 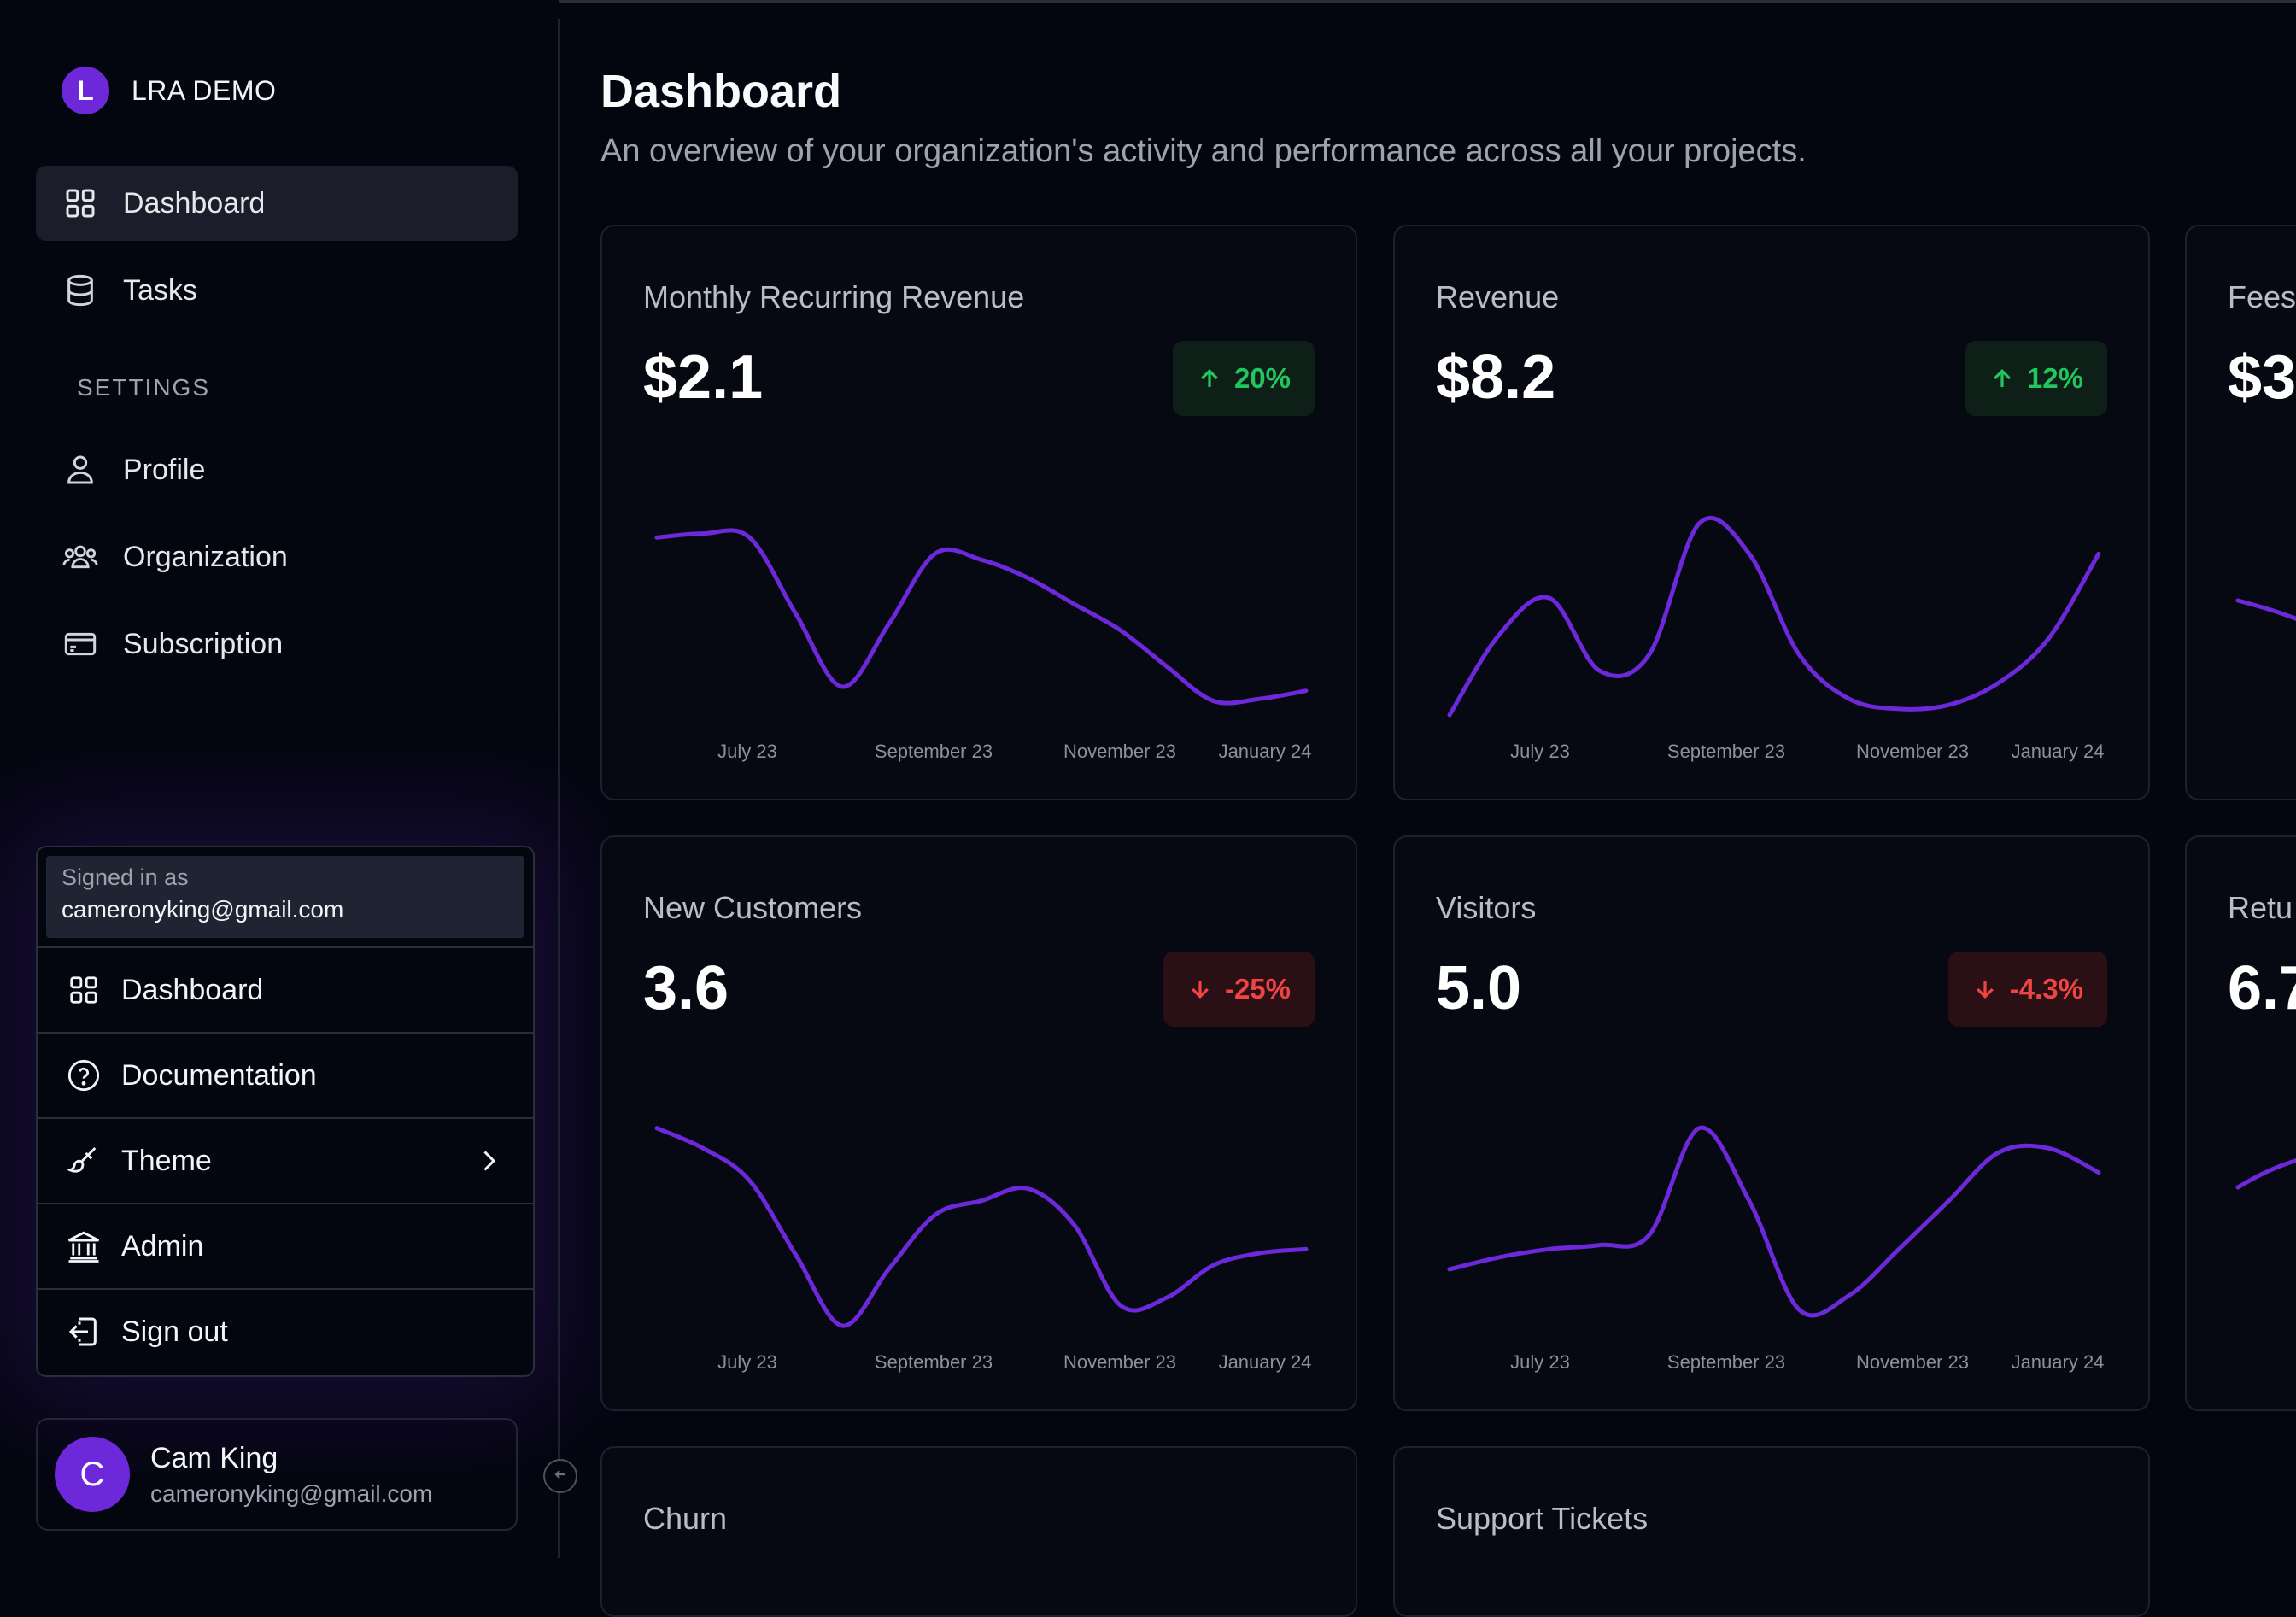 I want to click on collapse-sidebar-button, so click(x=560, y=1476).